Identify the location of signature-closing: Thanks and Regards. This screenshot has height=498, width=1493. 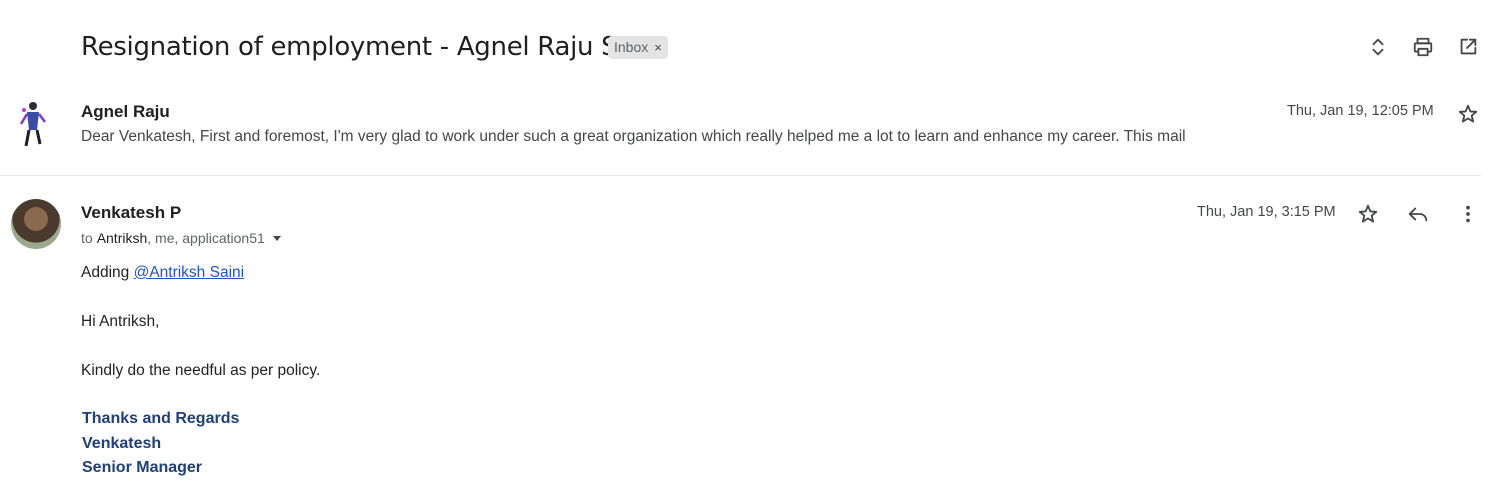
(161, 418).